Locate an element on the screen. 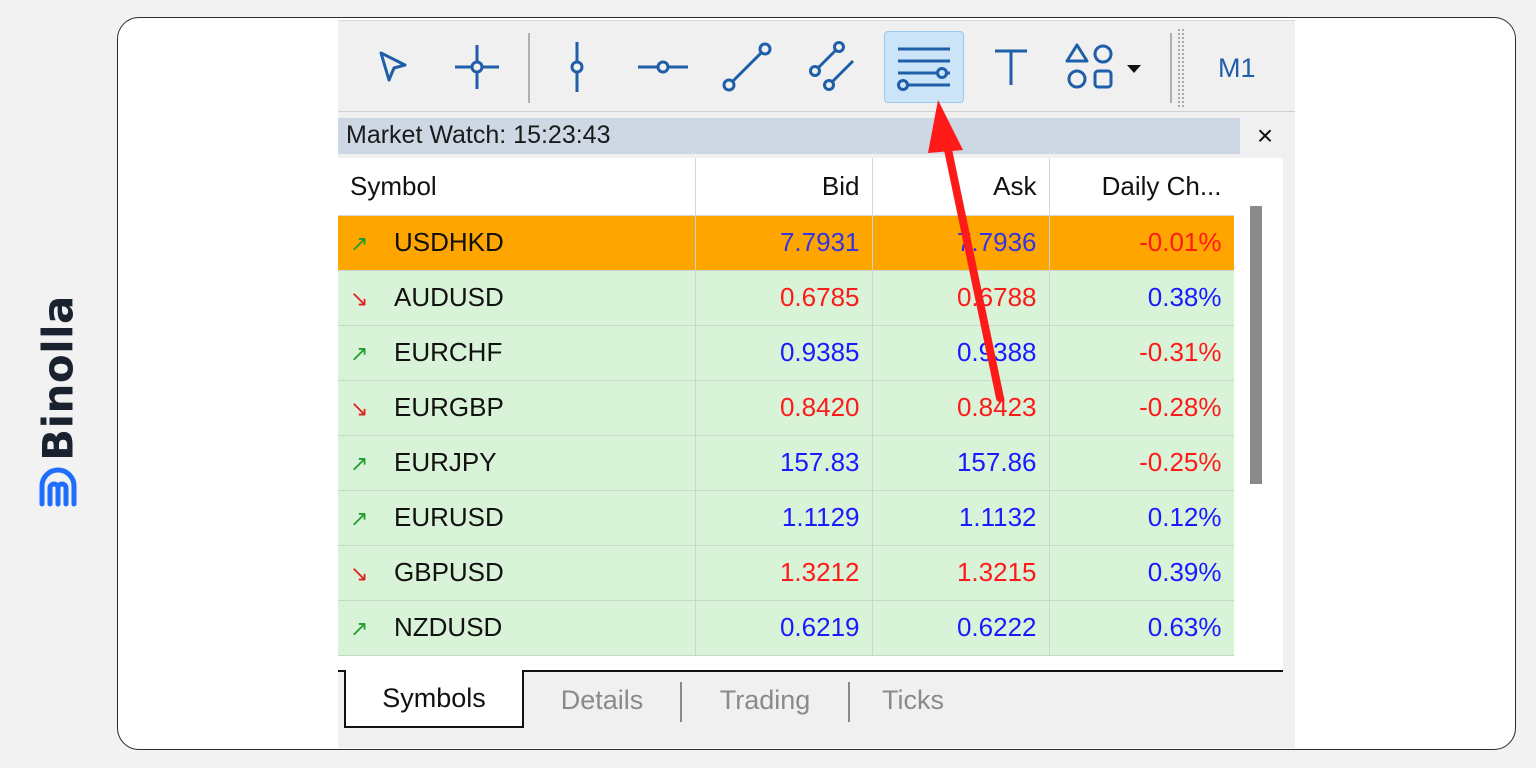 Image resolution: width=1536 pixels, height=768 pixels. ask-cell: 0.6222 is located at coordinates (961, 628).